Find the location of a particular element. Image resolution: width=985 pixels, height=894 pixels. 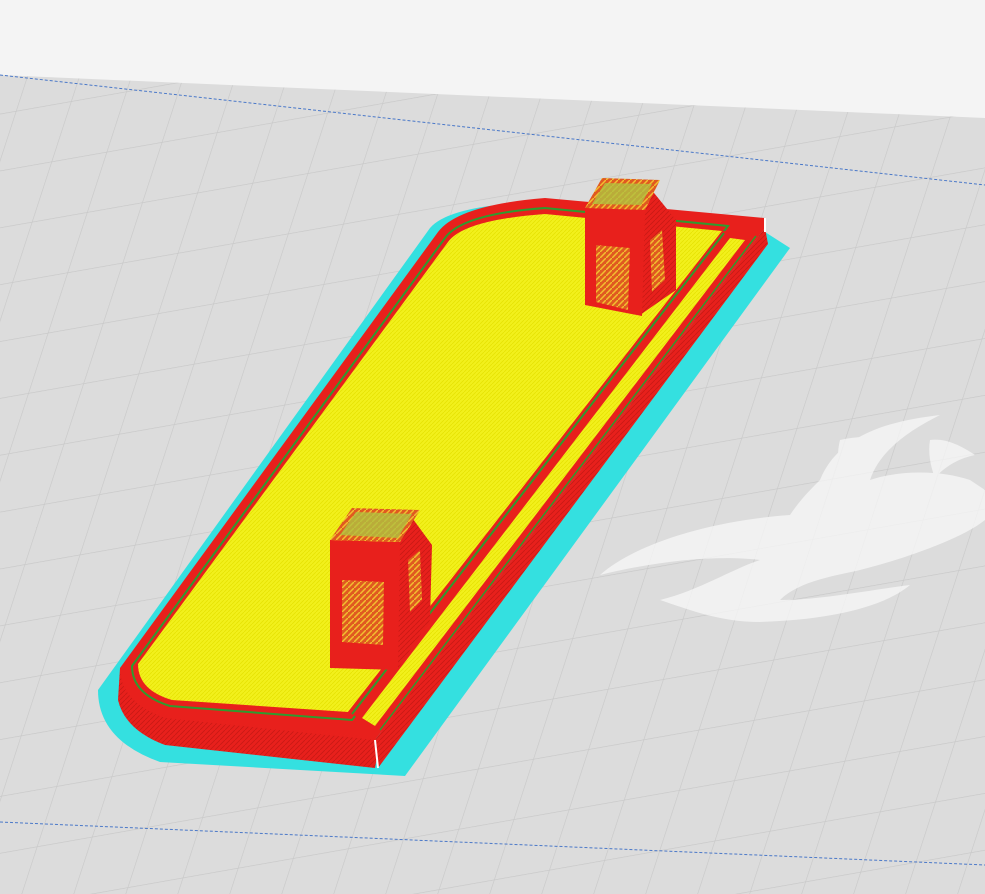

rear-clip-window is located at coordinates (613, 277).